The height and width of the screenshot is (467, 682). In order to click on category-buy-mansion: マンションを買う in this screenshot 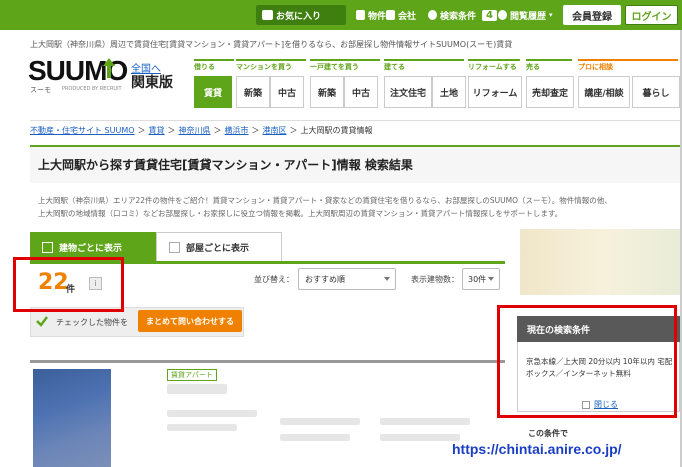, I will do `click(271, 65)`.